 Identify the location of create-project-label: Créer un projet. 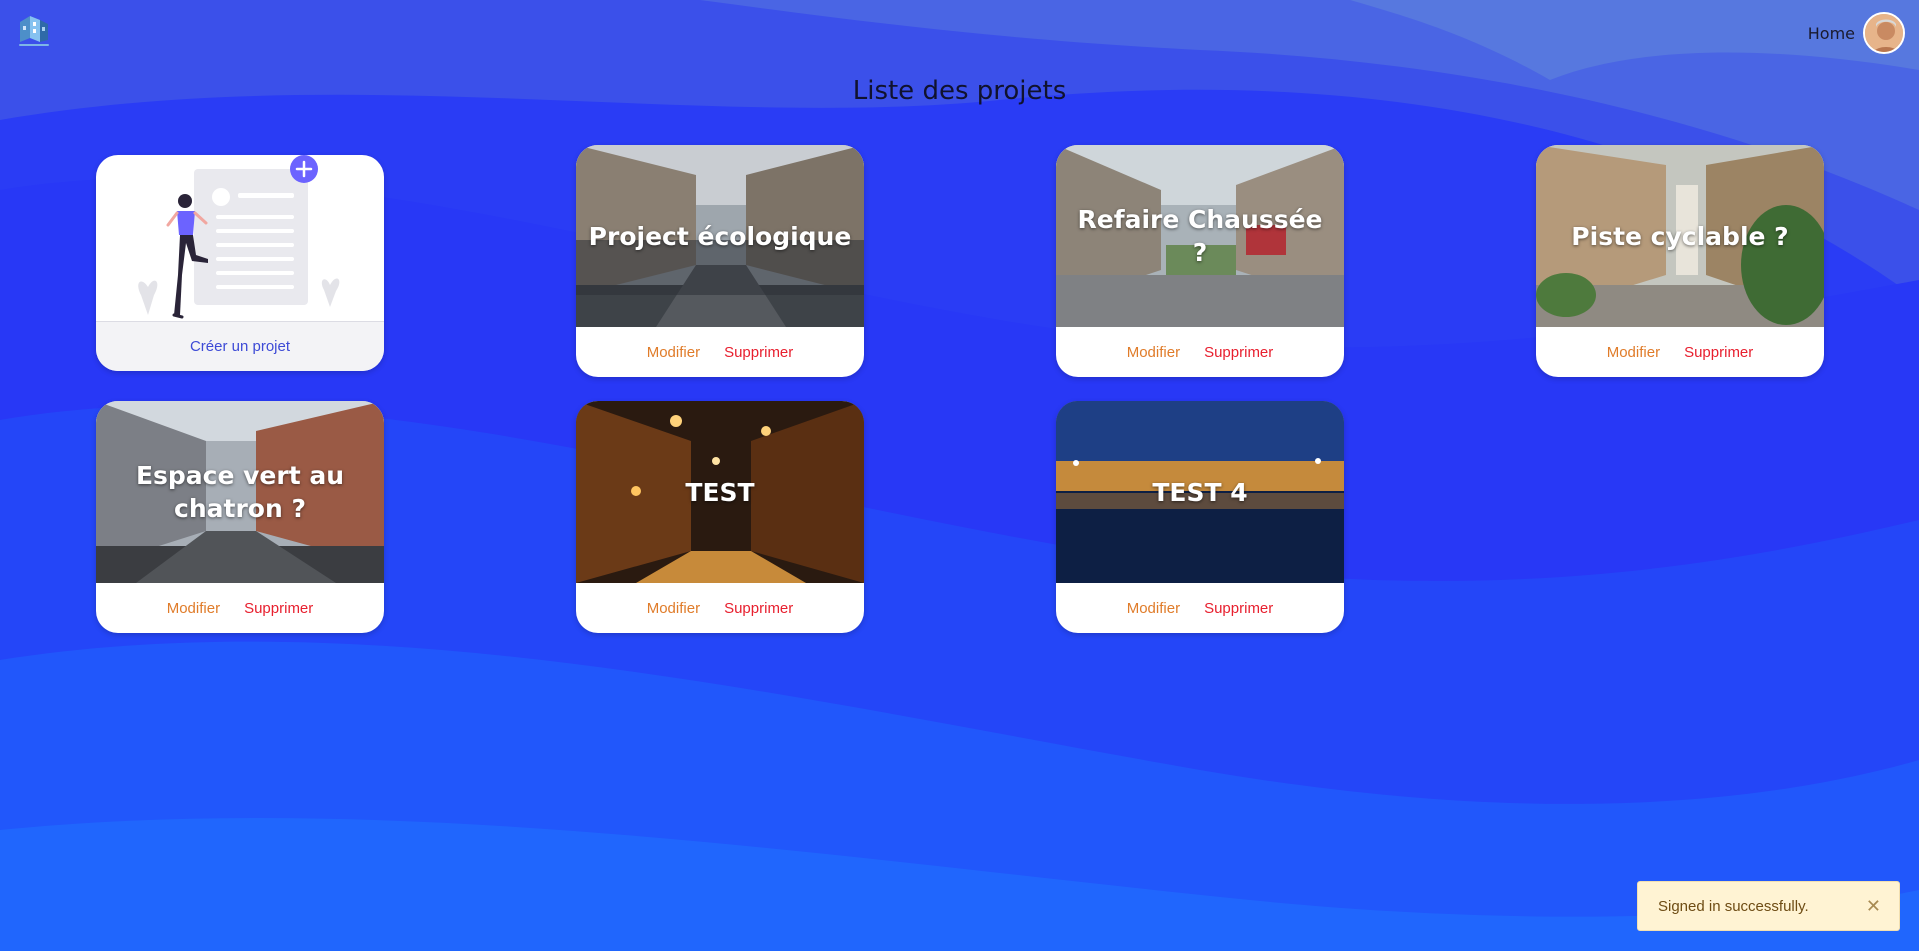
(240, 346).